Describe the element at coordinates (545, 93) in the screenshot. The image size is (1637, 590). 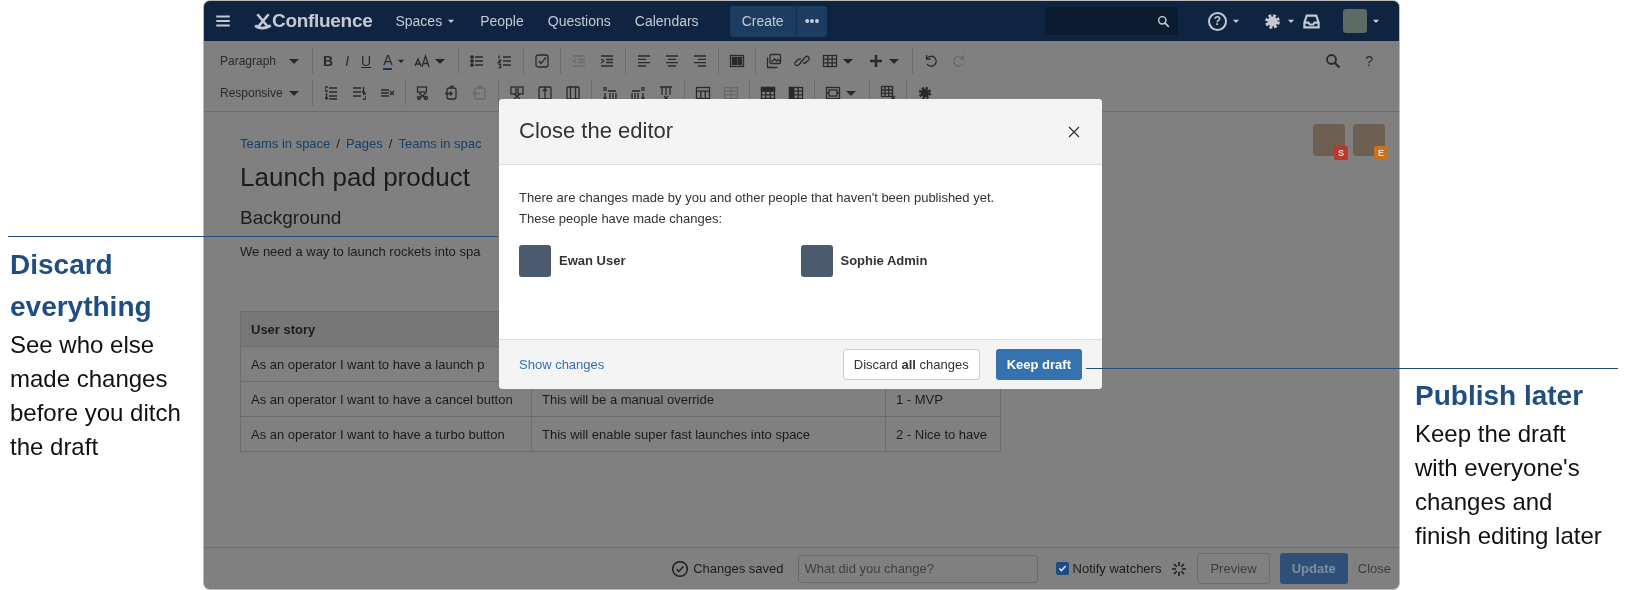
I see `column-copy-icon` at that location.